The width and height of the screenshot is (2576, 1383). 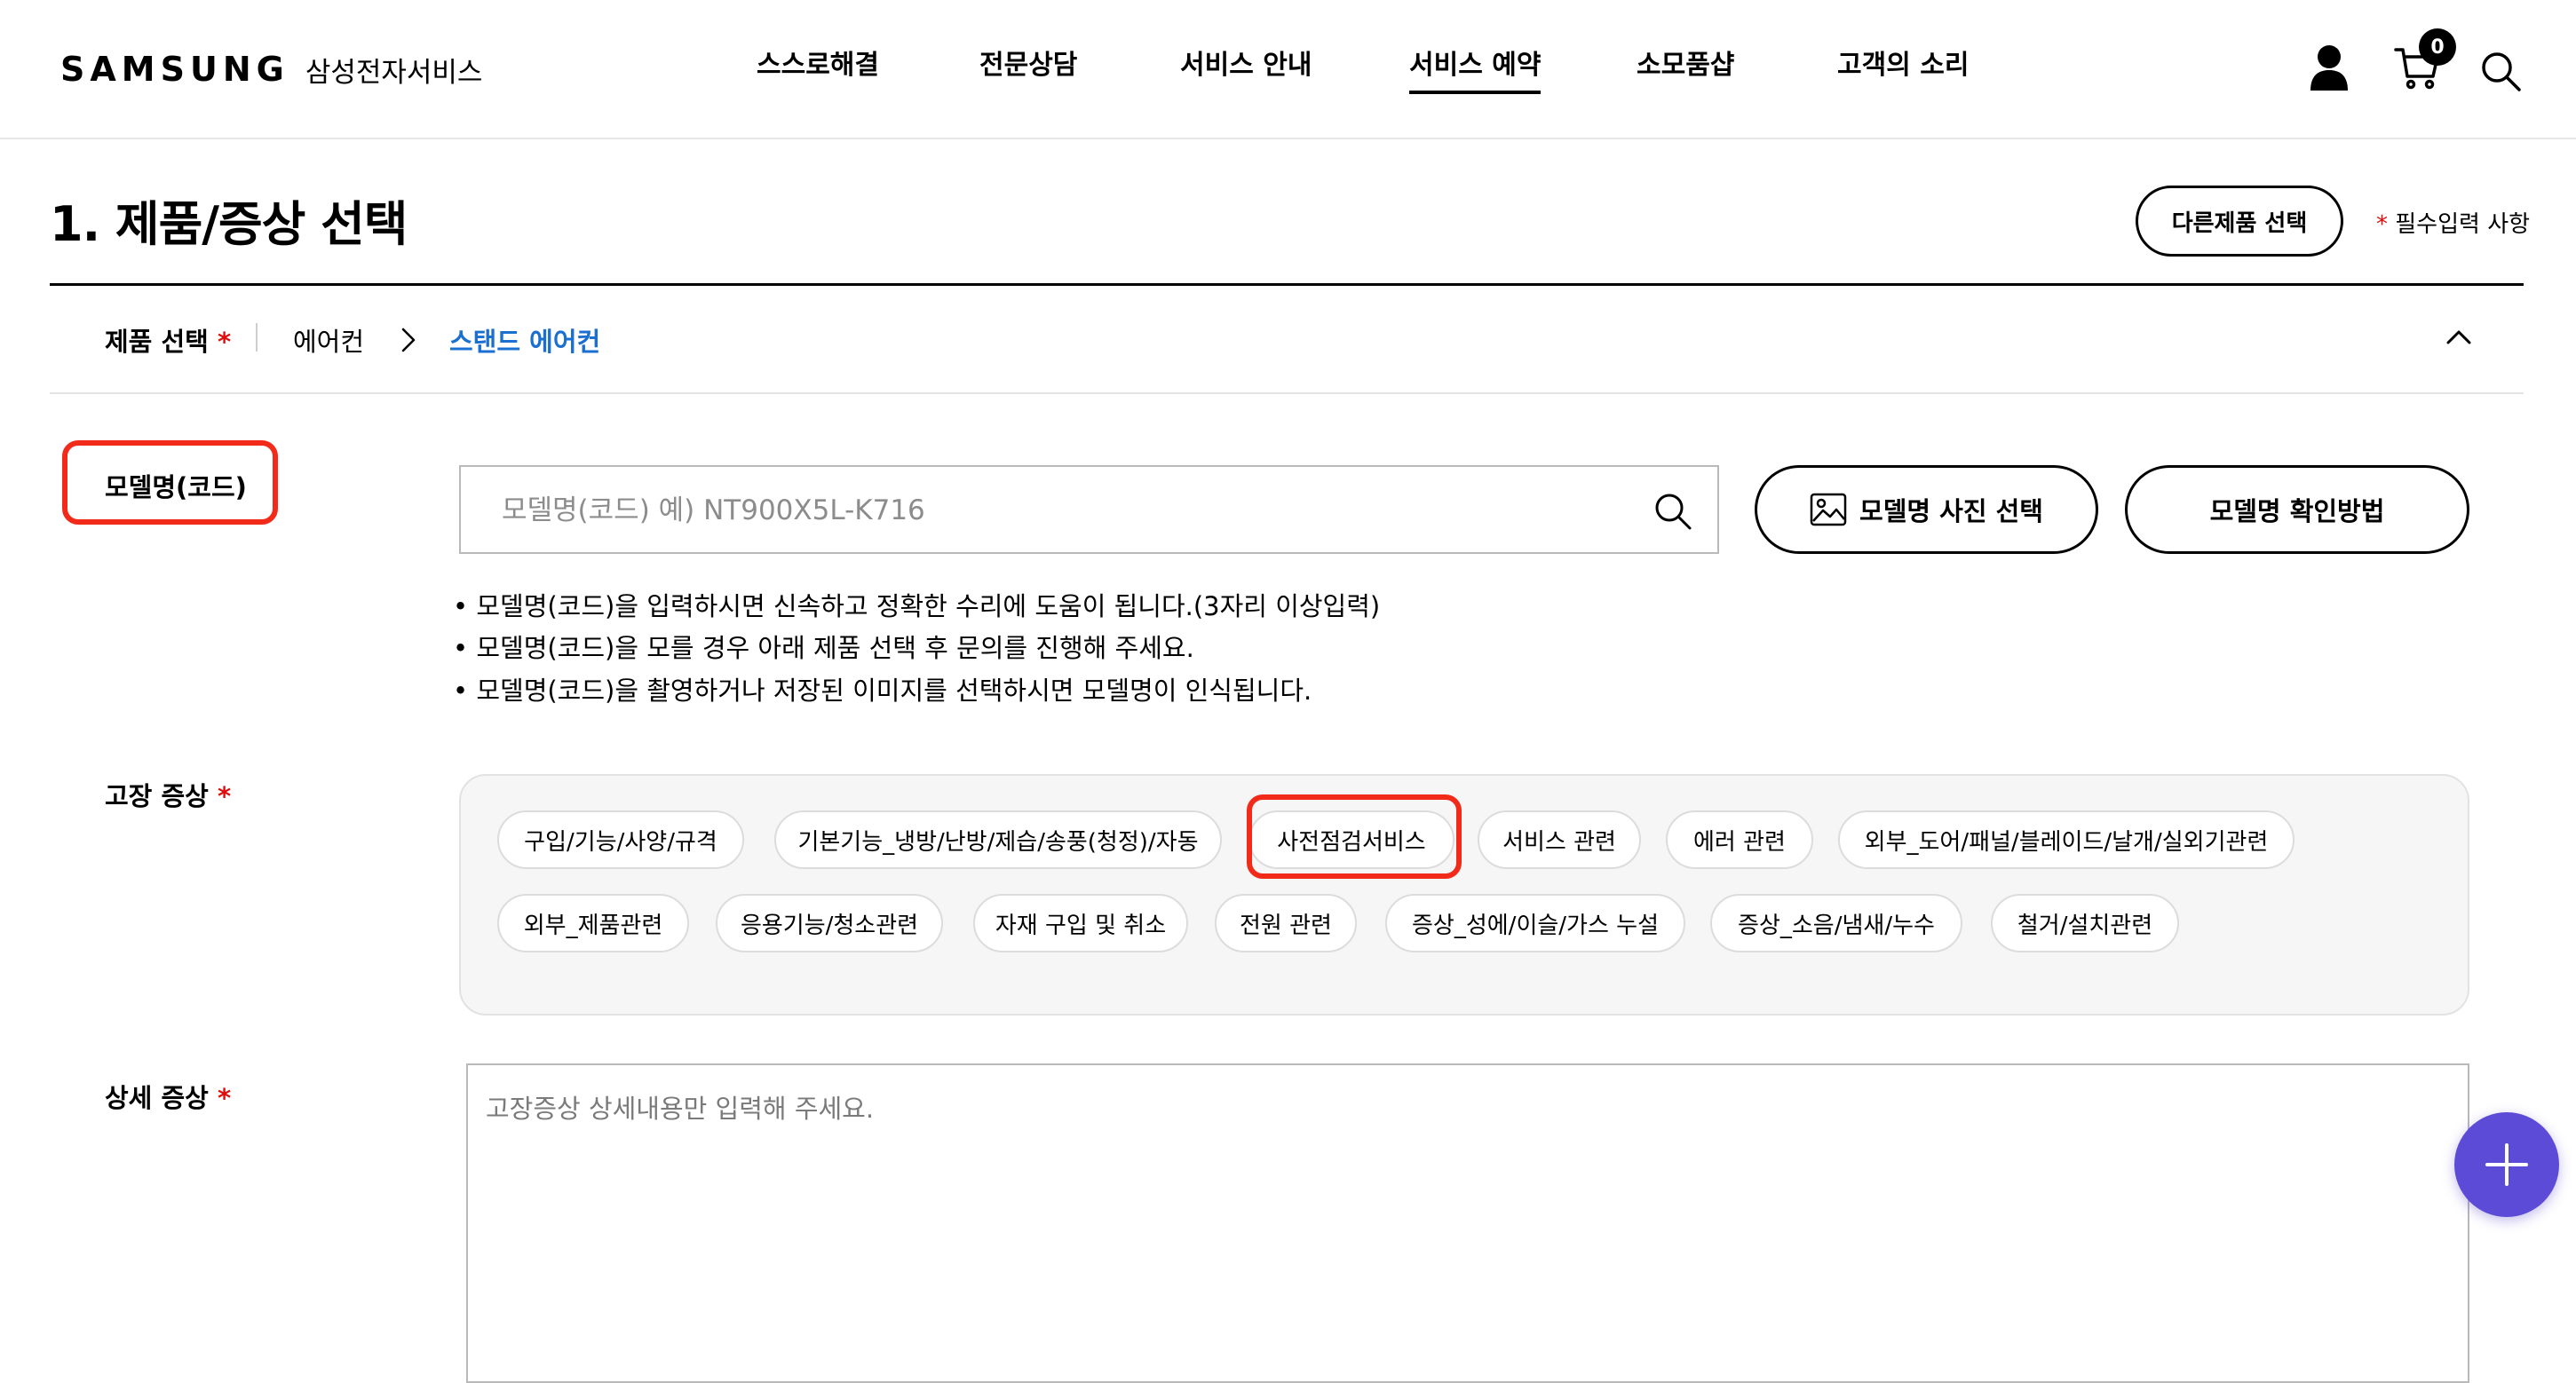 I want to click on symptom-chip: 기본기능_냉방/난방/제습/송풍(청정)/자동, so click(x=998, y=839).